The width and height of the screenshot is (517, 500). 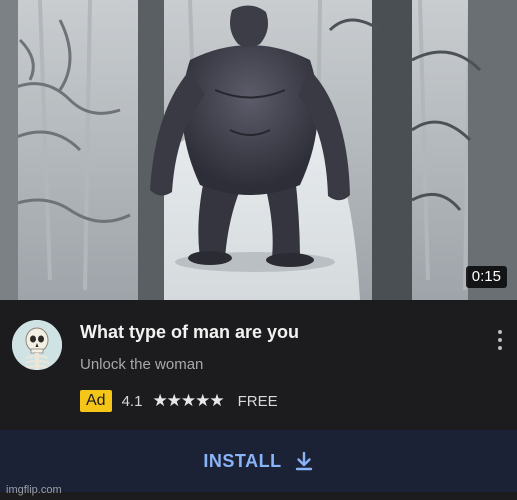 What do you see at coordinates (486, 277) in the screenshot?
I see `video-duration-badge: 0:15` at bounding box center [486, 277].